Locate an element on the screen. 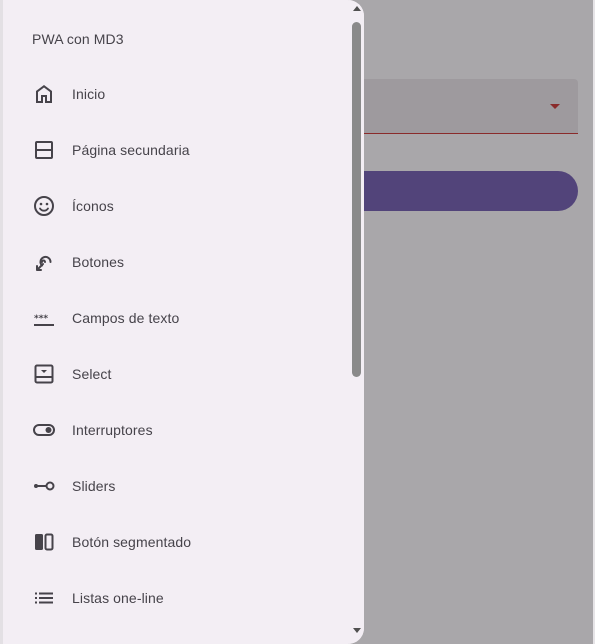 The image size is (595, 644). nav-item-pagina-secundaria: Página secundaria is located at coordinates (174, 150).